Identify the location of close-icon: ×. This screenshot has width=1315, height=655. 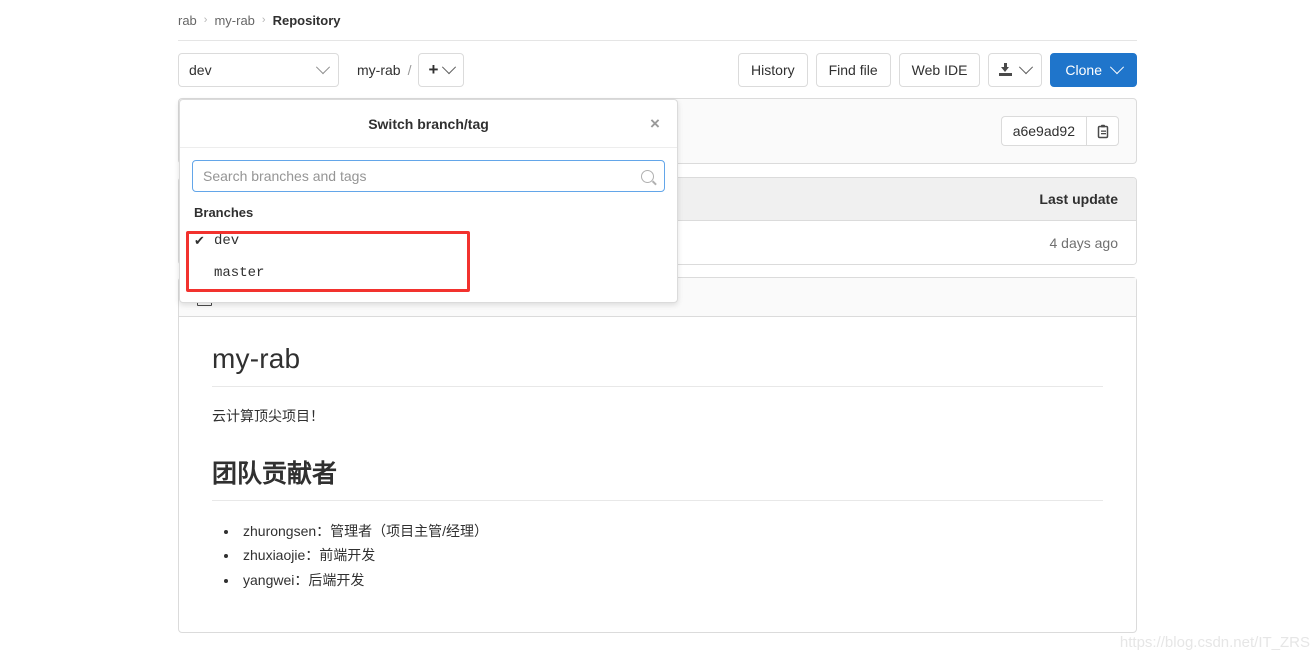
(655, 123).